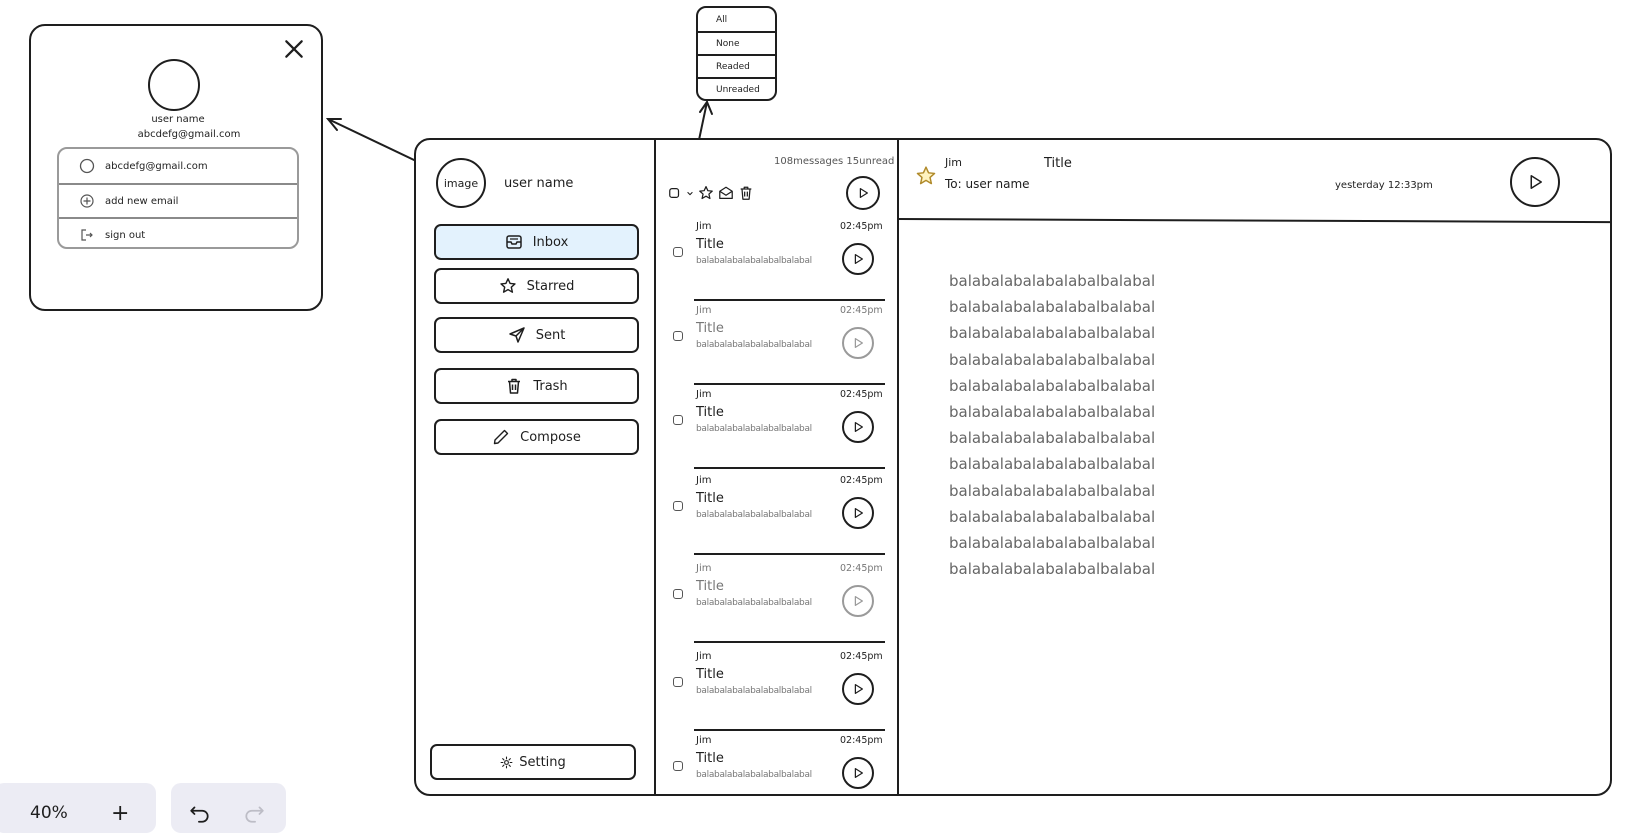 This screenshot has height=833, width=1640. What do you see at coordinates (533, 762) in the screenshot?
I see `setting-button: Setting` at bounding box center [533, 762].